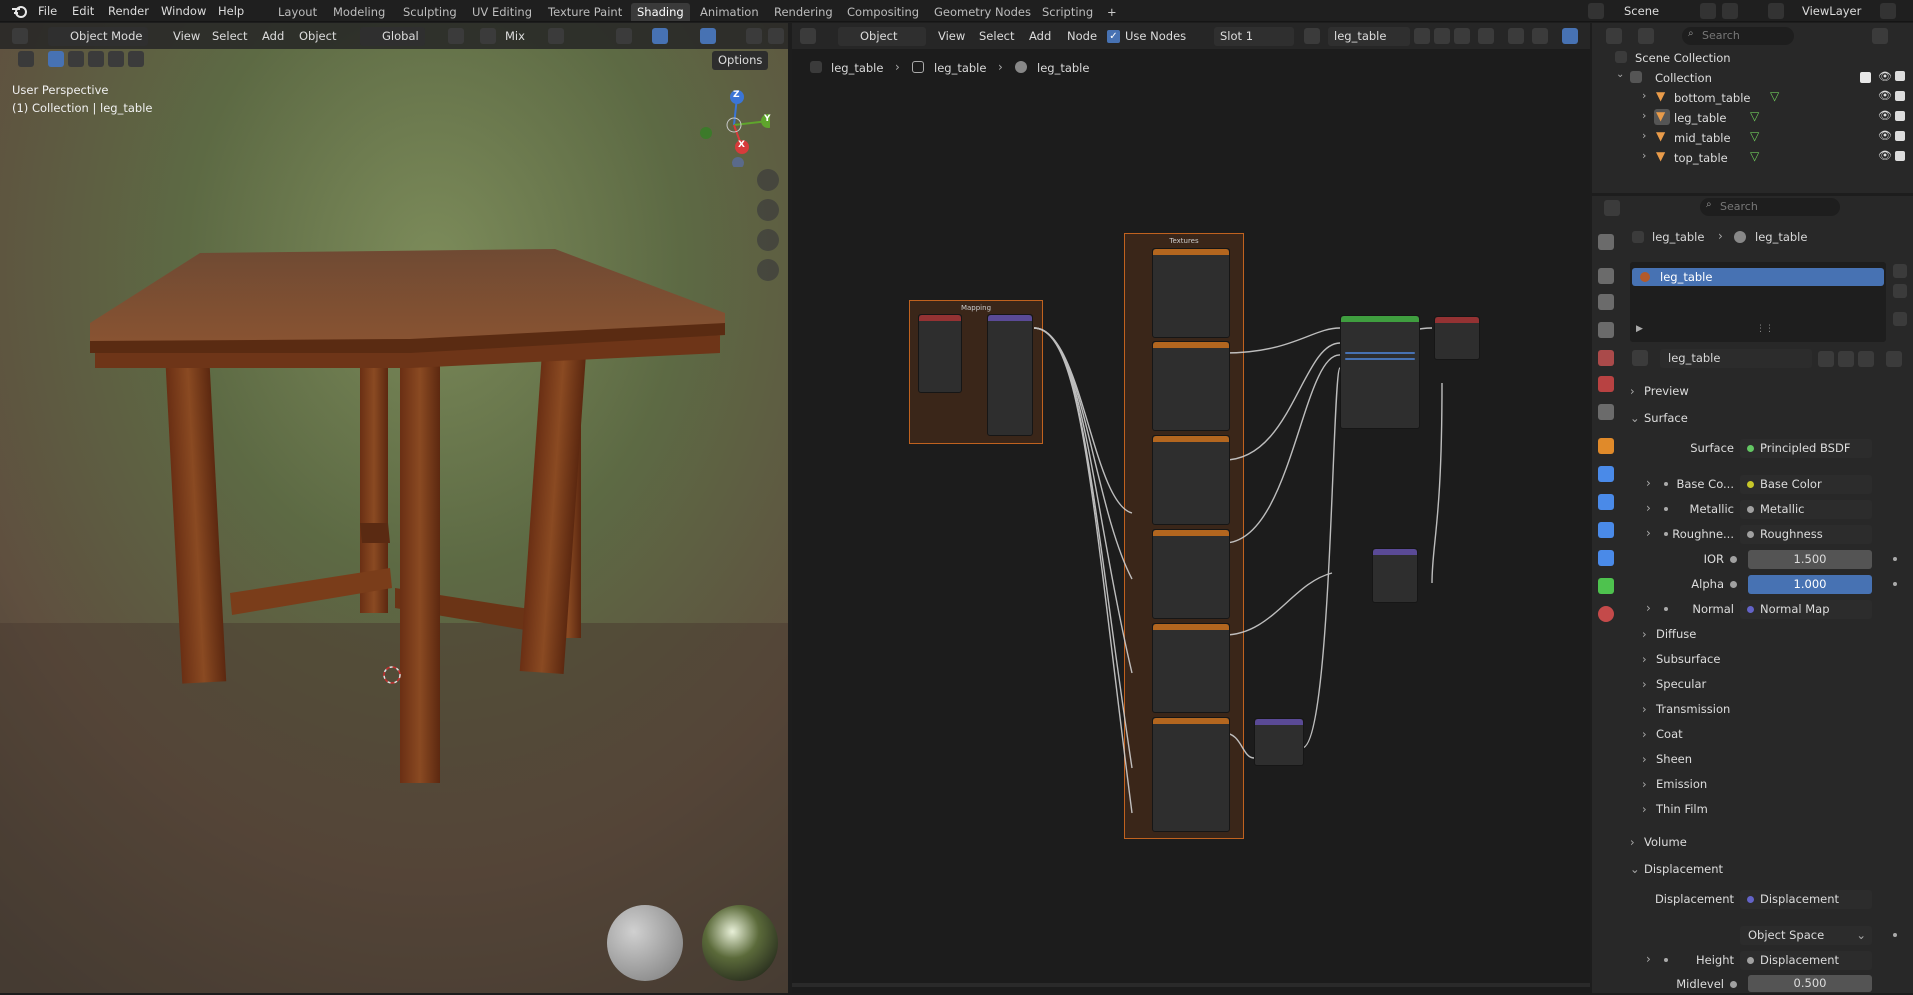 This screenshot has height=995, width=1913. Describe the element at coordinates (1606, 502) in the screenshot. I see `particles-tab-icon` at that location.